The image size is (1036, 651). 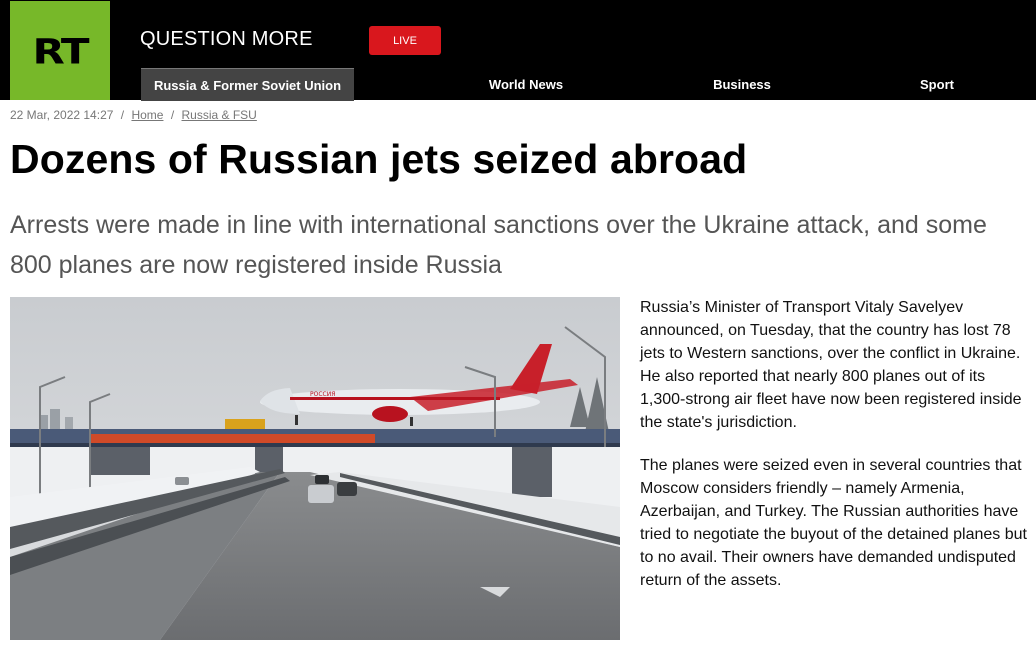 I want to click on rt-logo: RT, so click(x=60, y=50).